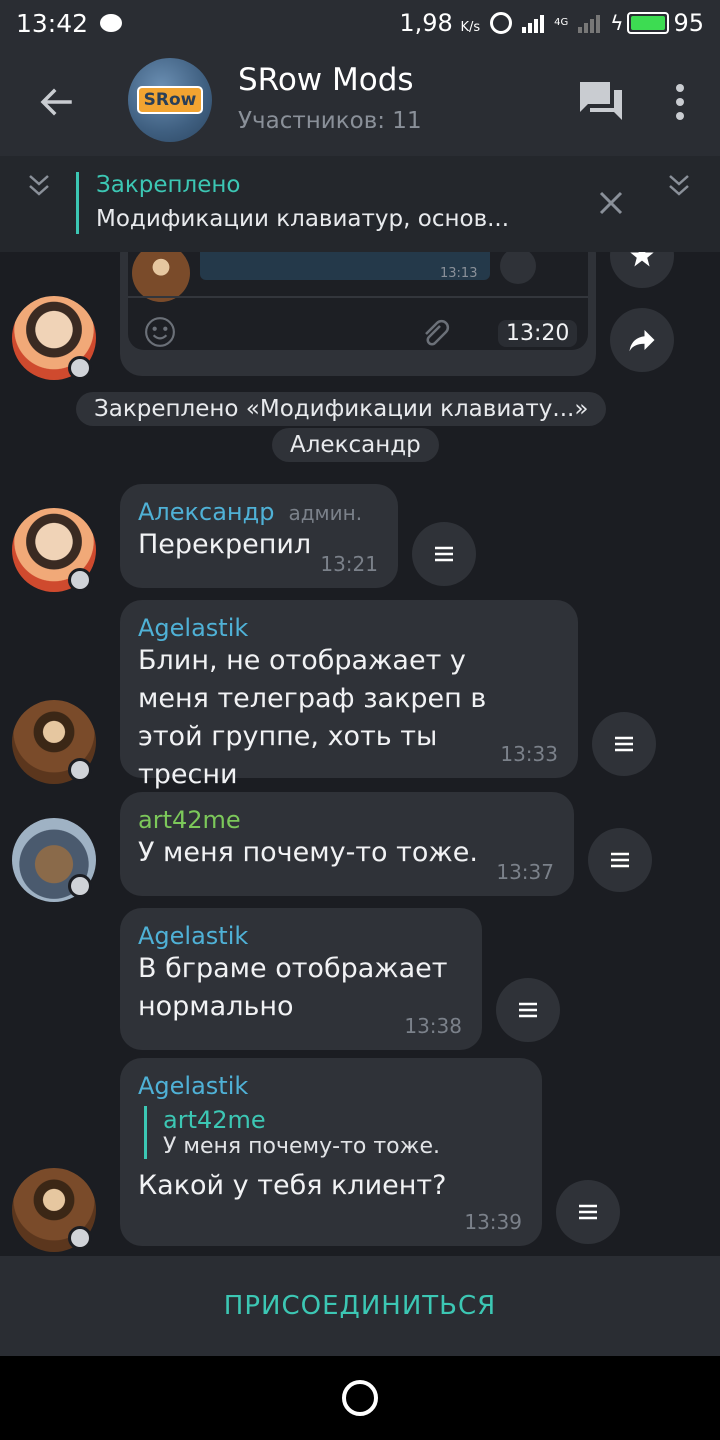  I want to click on share-arrow-icon, so click(642, 341).